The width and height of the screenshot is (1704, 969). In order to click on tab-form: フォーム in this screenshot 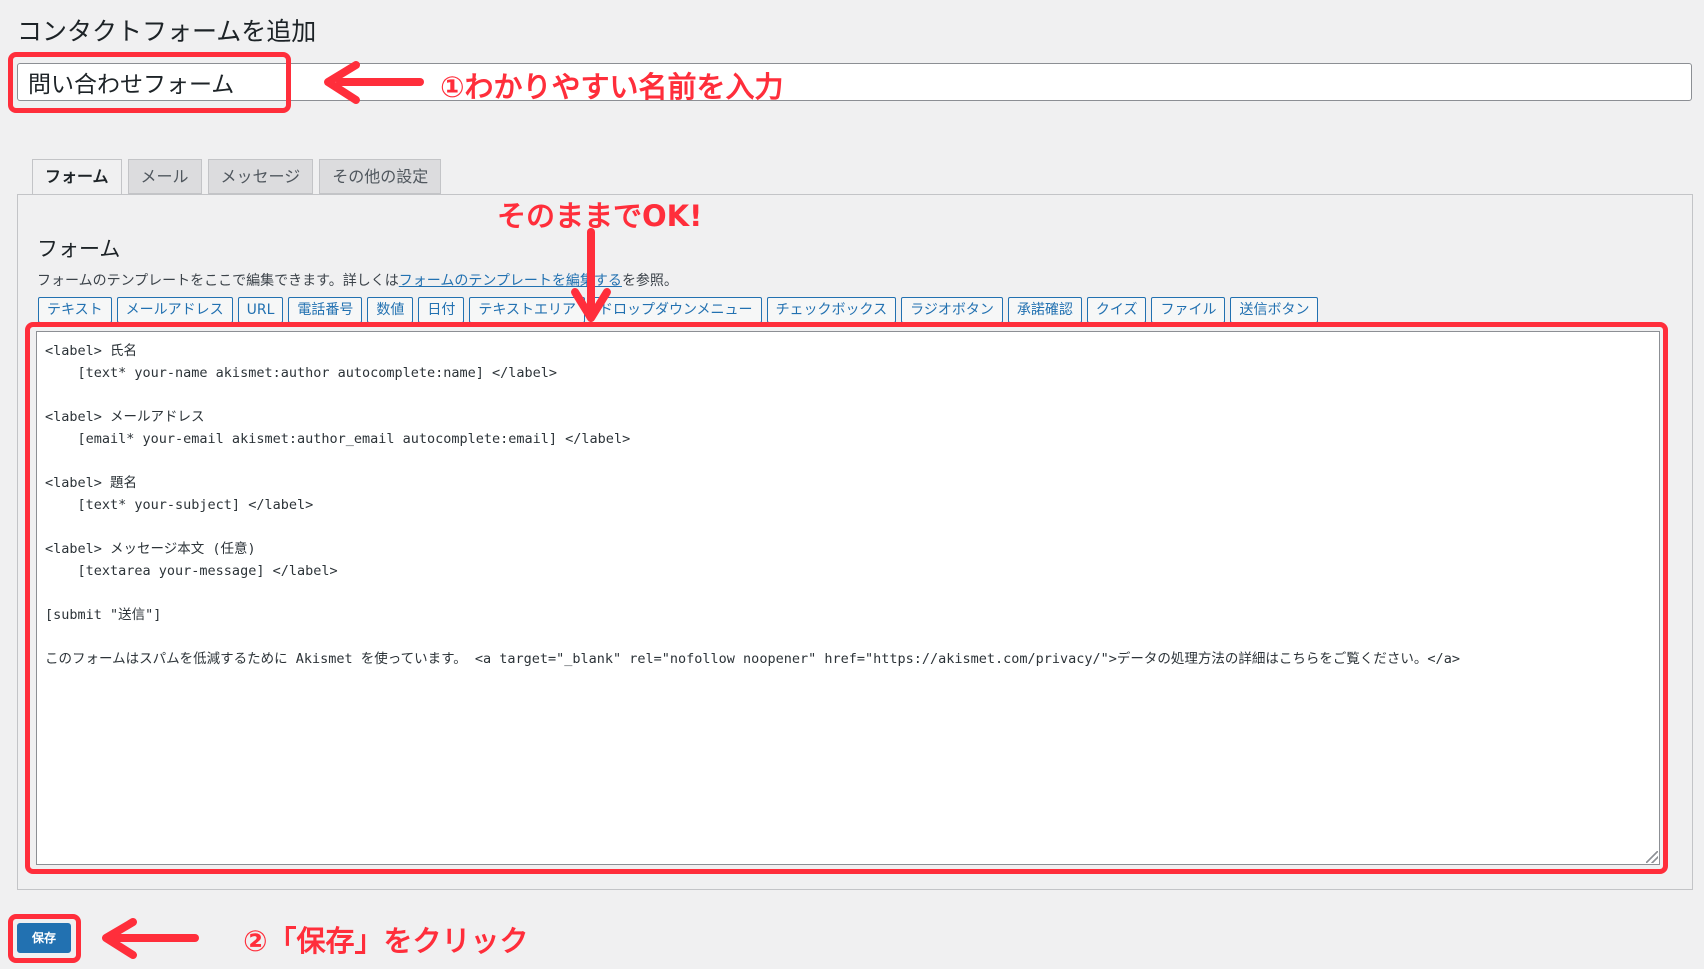, I will do `click(77, 177)`.